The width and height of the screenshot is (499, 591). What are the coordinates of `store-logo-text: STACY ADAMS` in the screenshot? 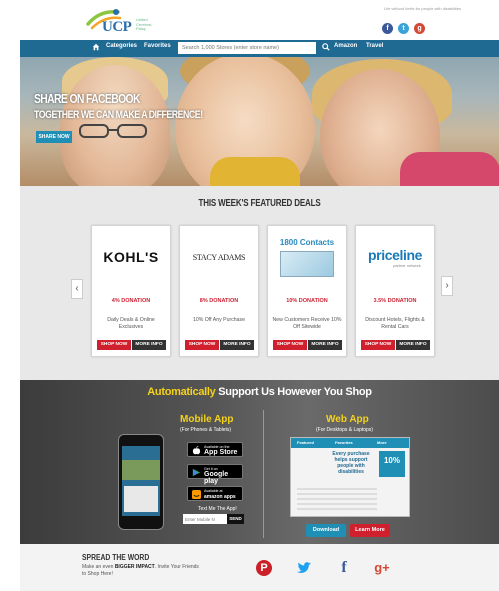 It's located at (219, 257).